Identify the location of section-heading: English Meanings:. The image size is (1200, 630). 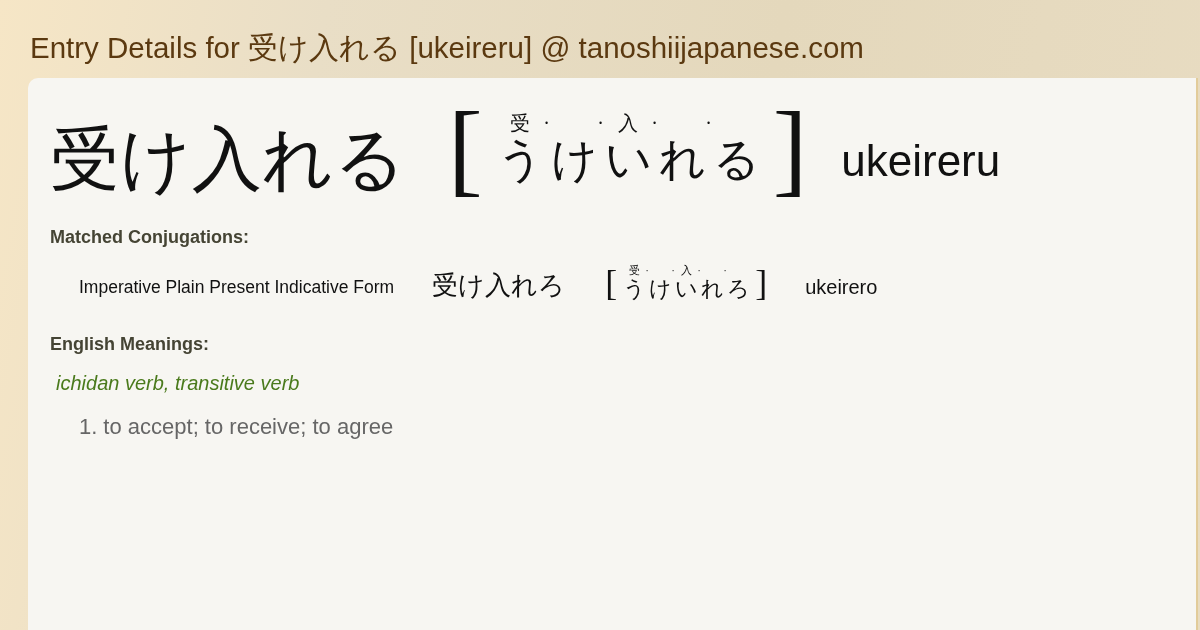
(129, 344).